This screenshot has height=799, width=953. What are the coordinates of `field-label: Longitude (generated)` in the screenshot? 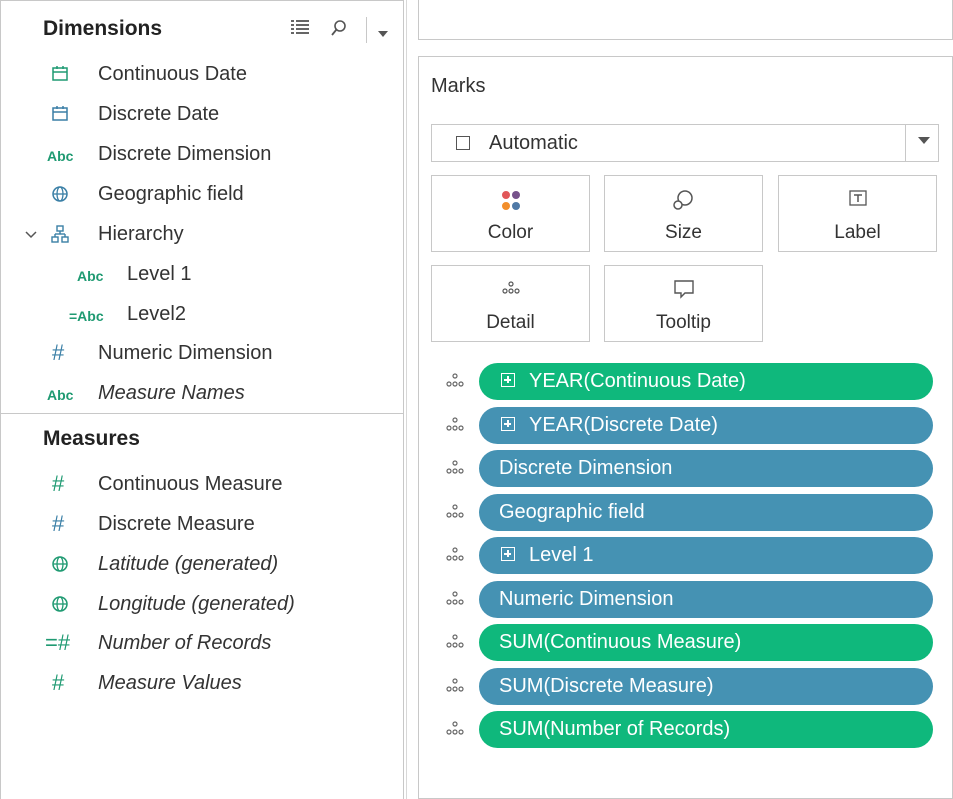 It's located at (196, 604).